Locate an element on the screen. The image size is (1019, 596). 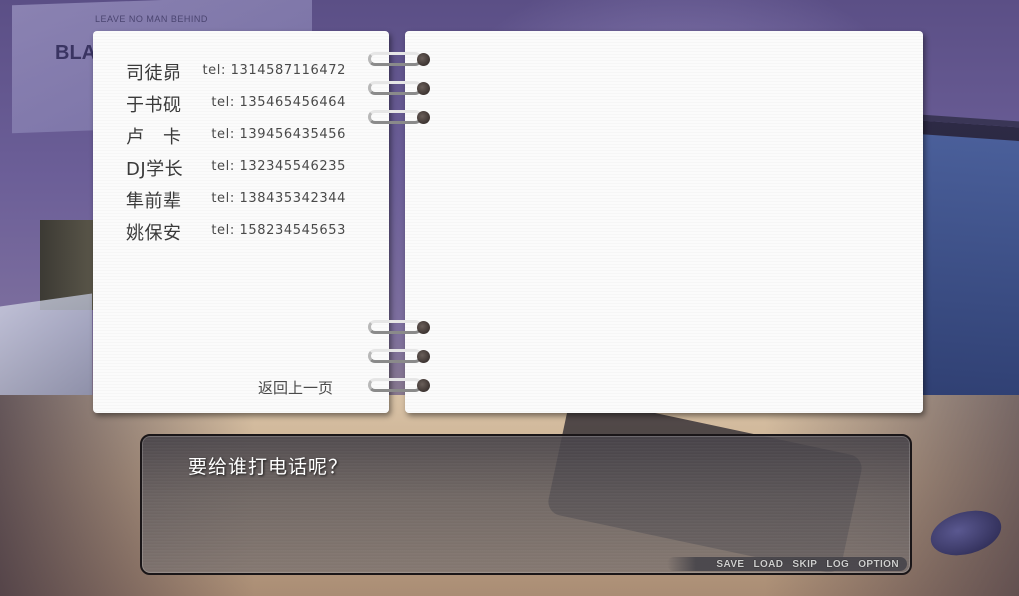
contact-entry-lu-ka: 卢 卡 tel: 139456435456 is located at coordinates (237, 135).